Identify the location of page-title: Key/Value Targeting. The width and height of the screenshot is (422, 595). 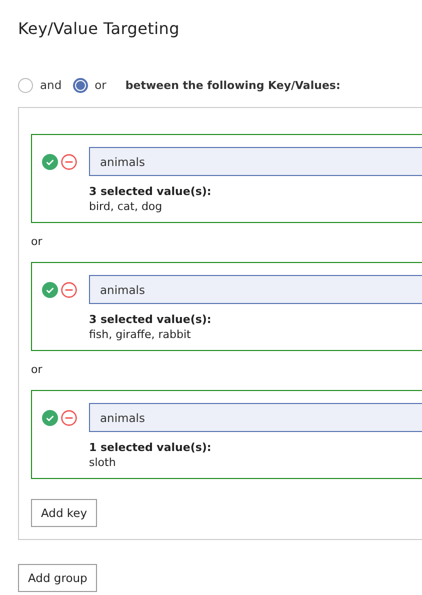
(99, 29).